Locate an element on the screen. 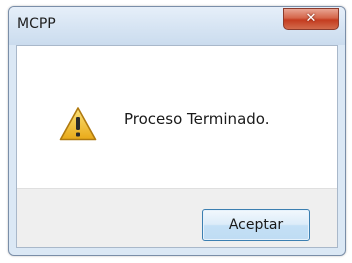 This screenshot has width=352, height=263. close-button: ✕ is located at coordinates (311, 19).